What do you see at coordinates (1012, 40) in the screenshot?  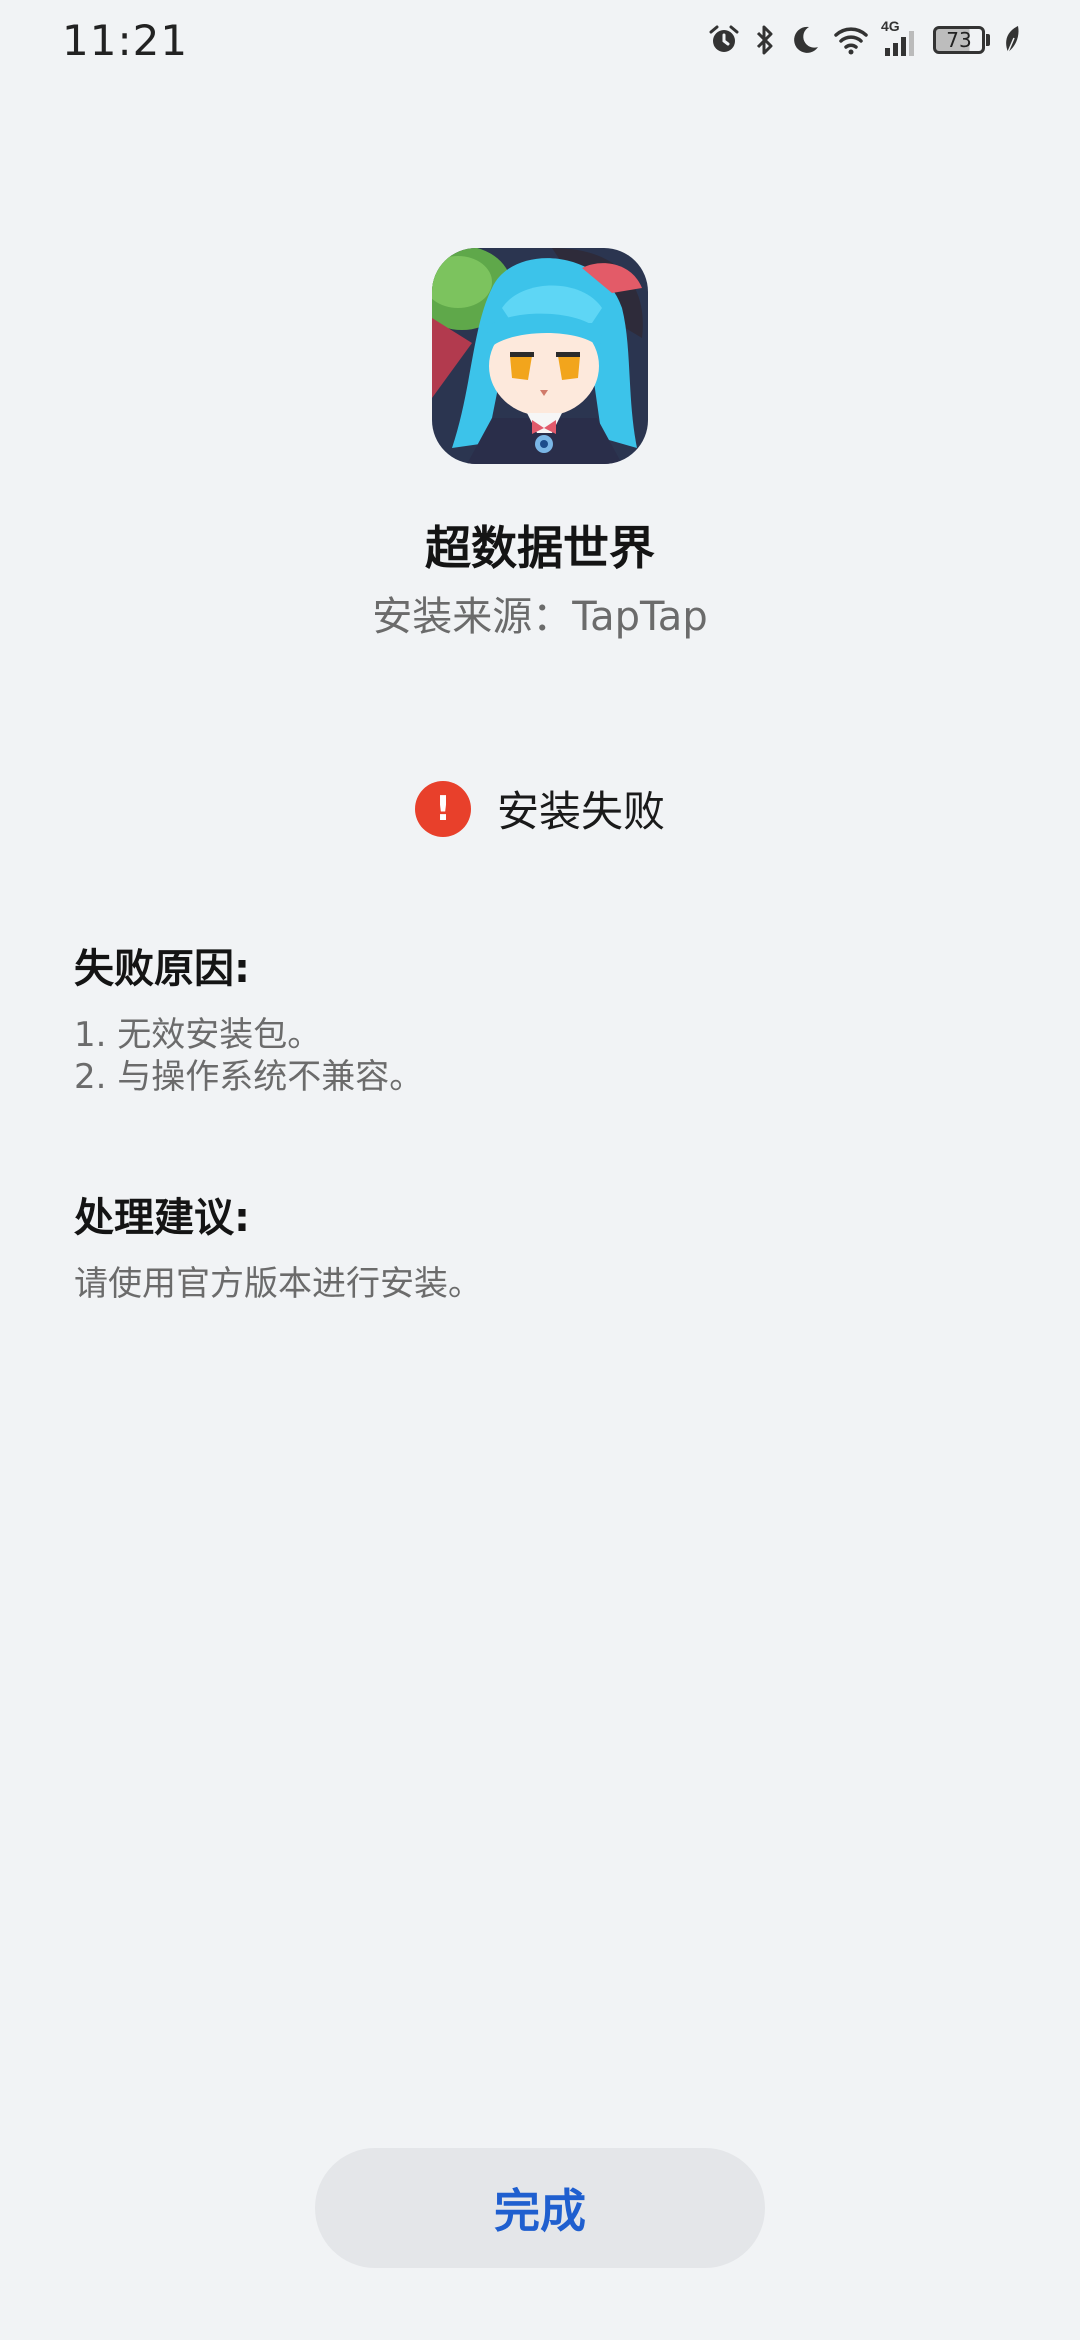 I see `leaf-icon` at bounding box center [1012, 40].